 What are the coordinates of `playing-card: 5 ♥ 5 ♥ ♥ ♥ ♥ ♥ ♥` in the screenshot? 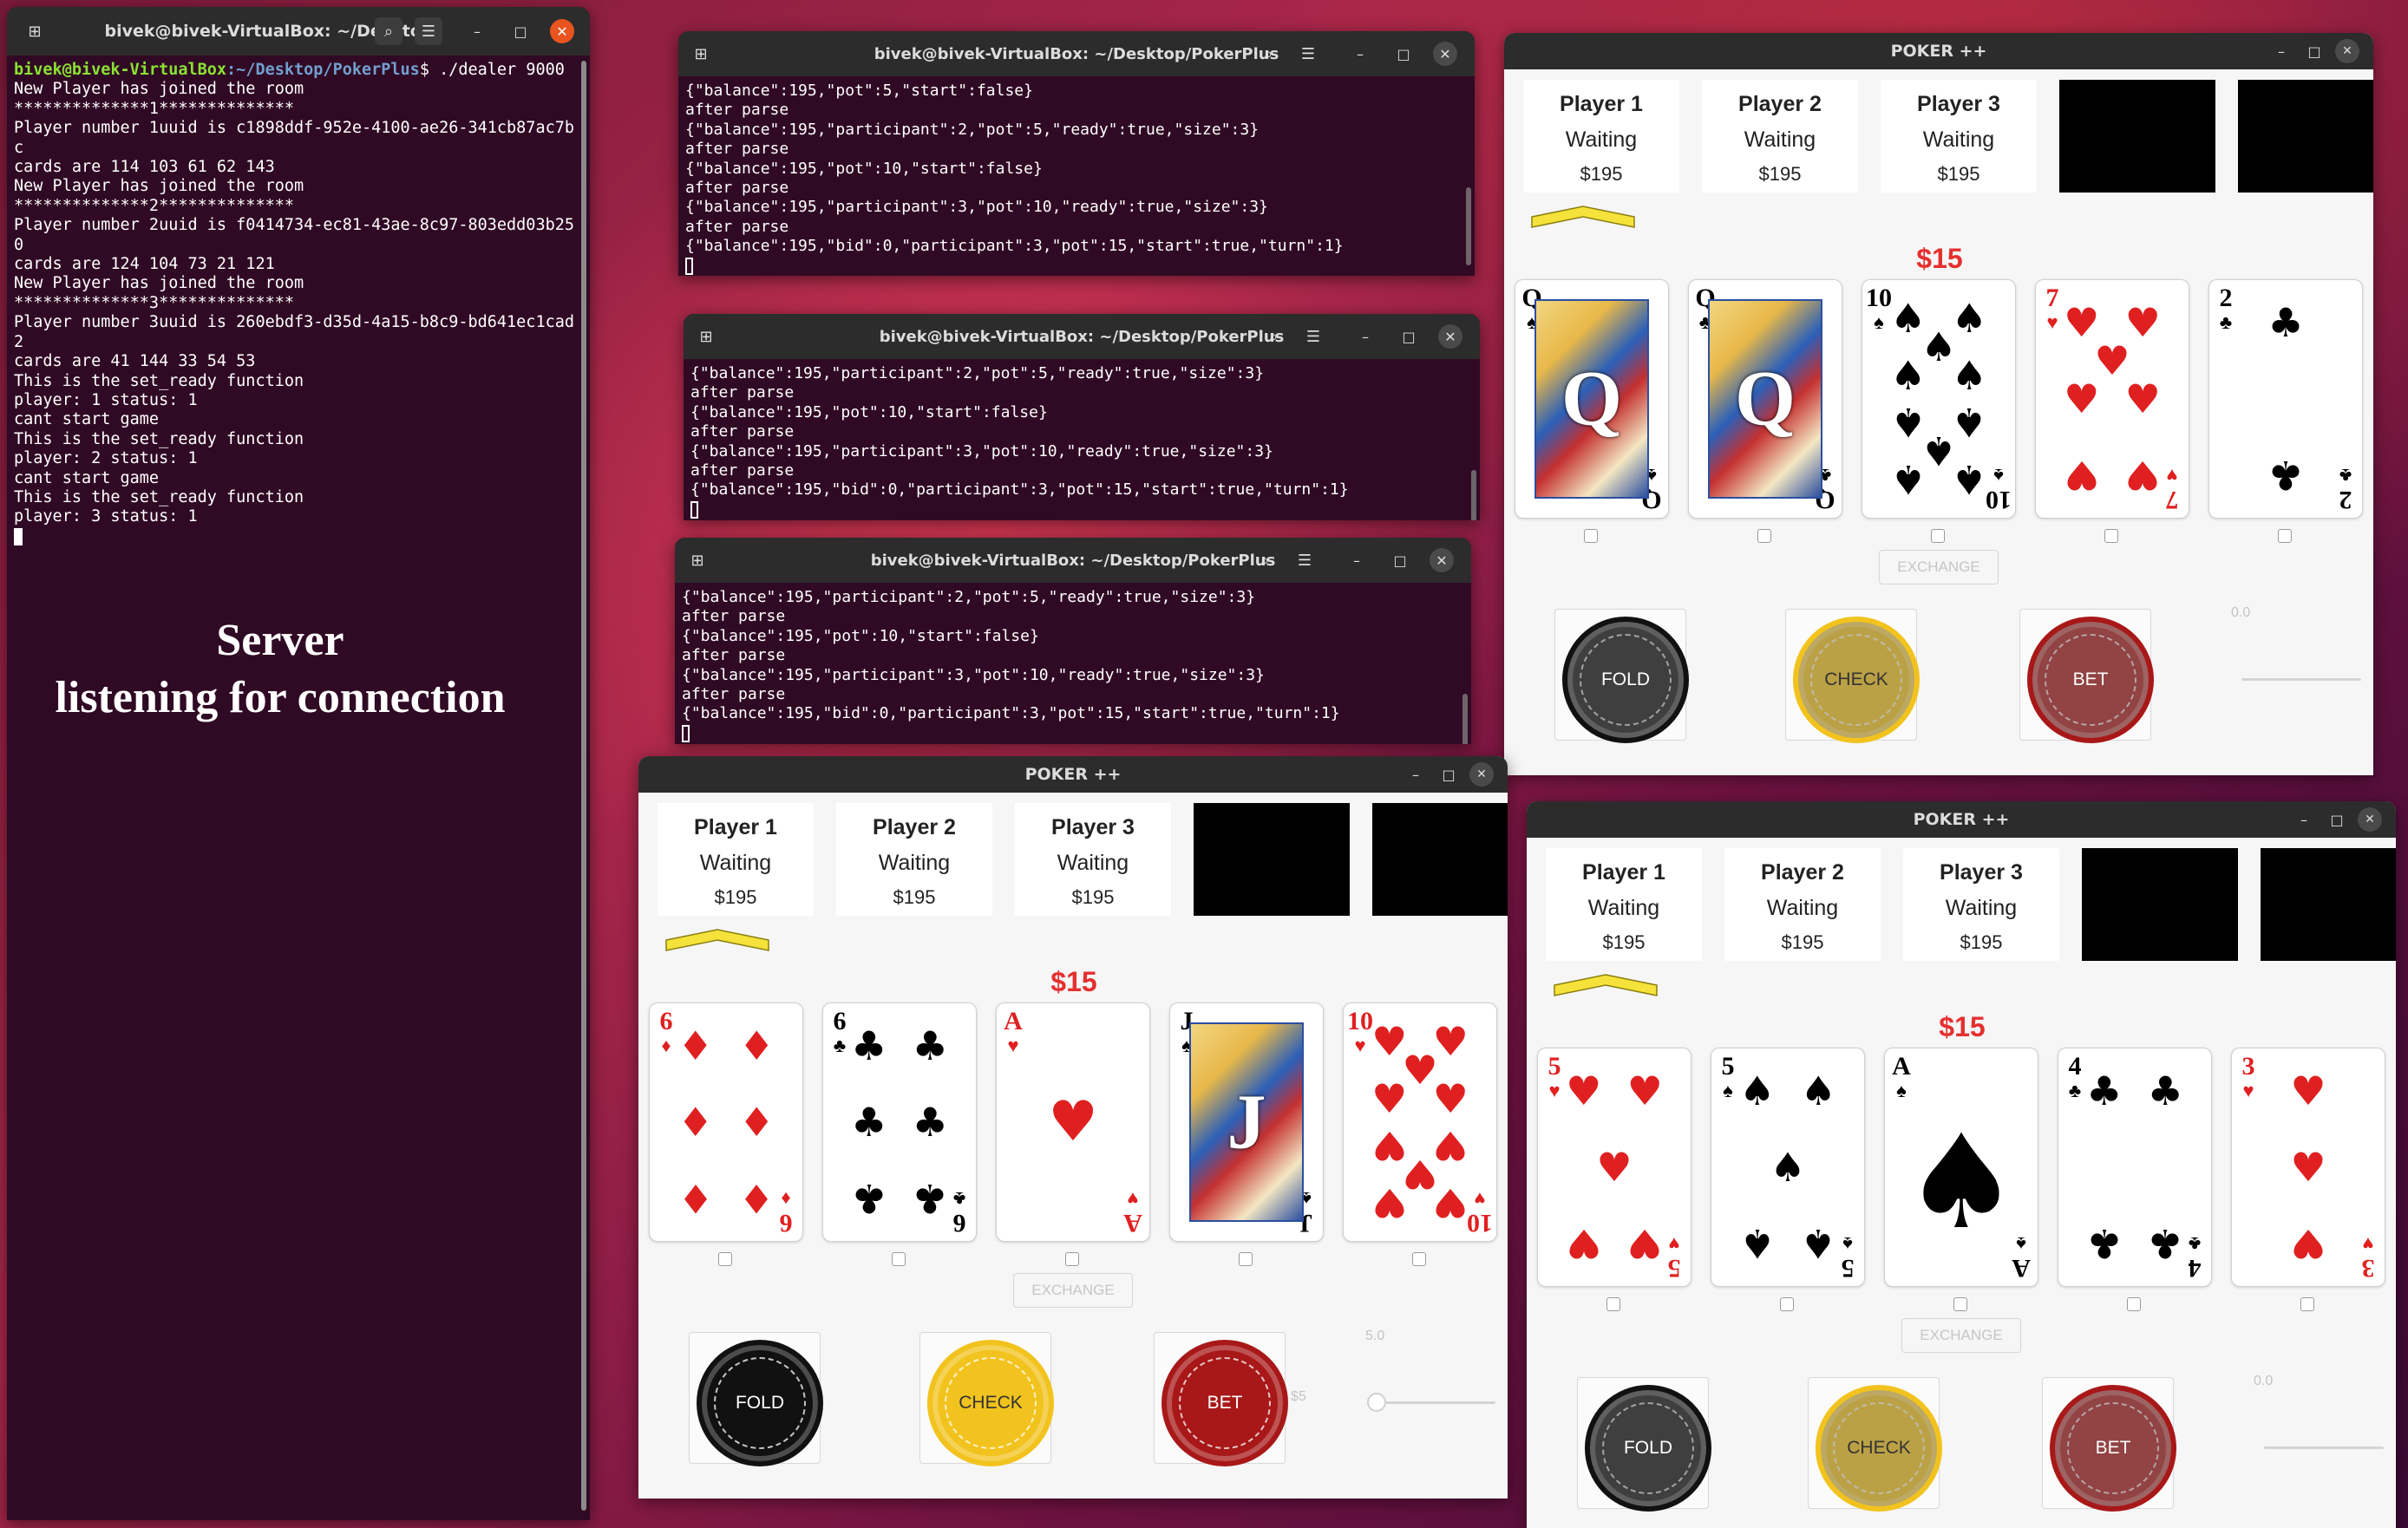 It's located at (1614, 1167).